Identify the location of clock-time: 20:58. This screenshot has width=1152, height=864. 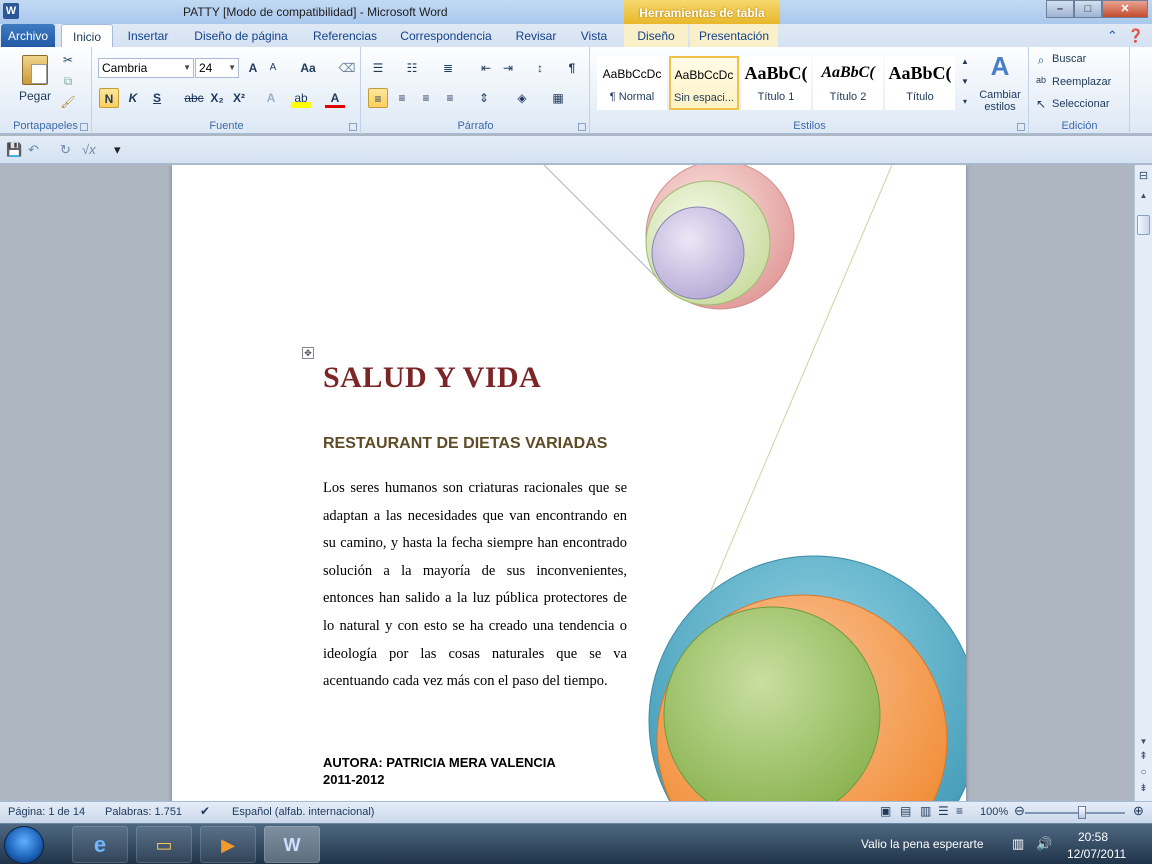
(1093, 837).